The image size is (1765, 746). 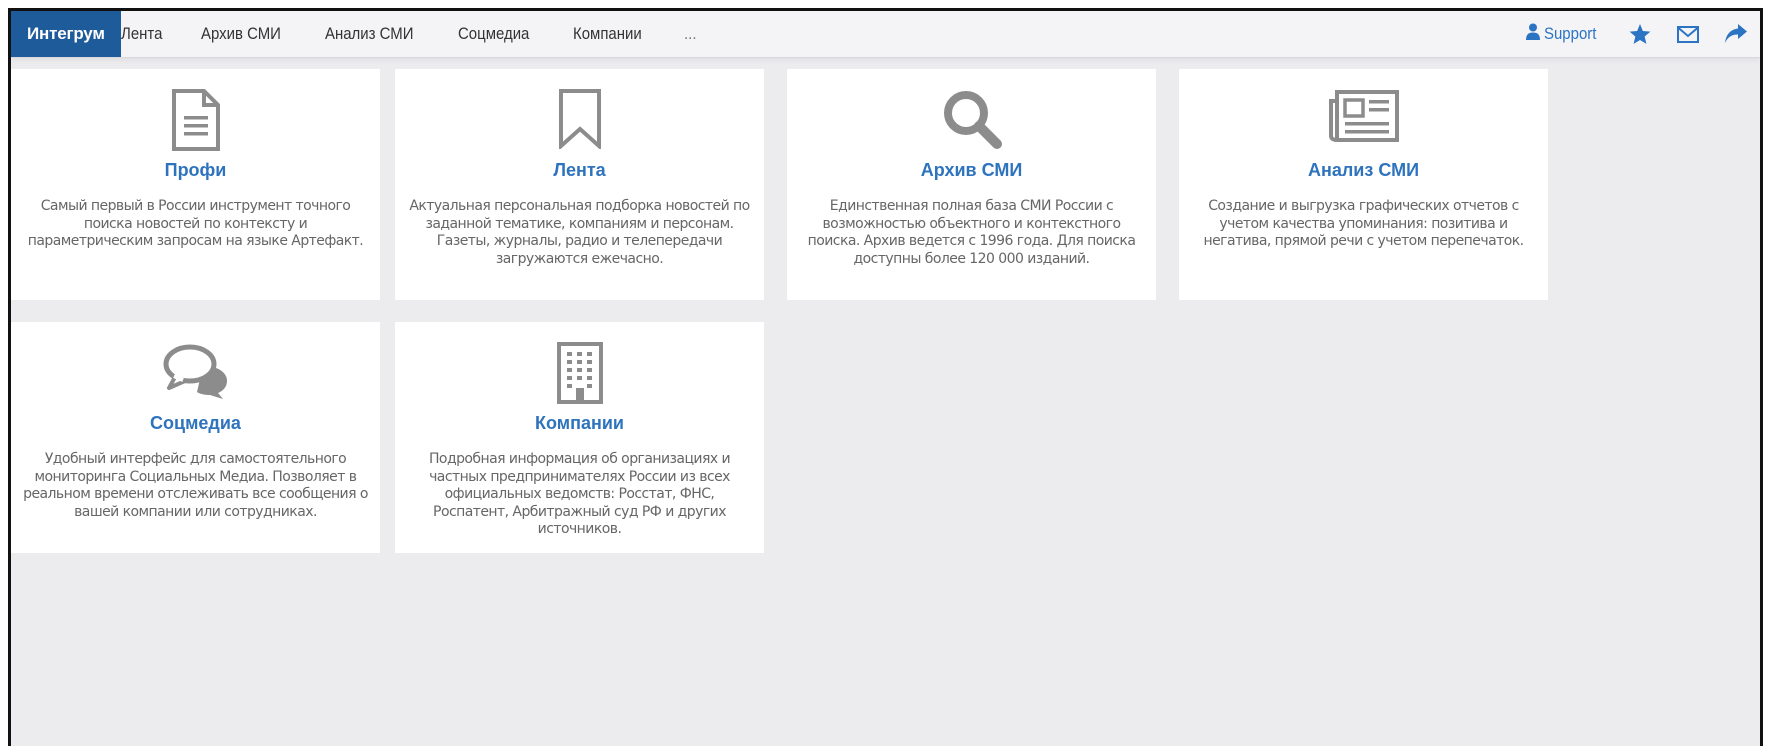 I want to click on bookmark-icon, so click(x=579, y=120).